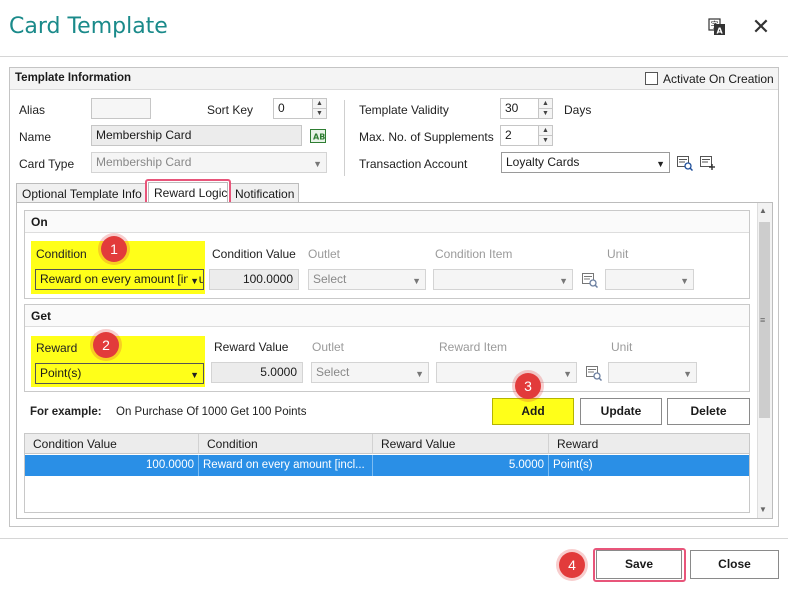 The width and height of the screenshot is (788, 589). Describe the element at coordinates (211, 412) in the screenshot. I see `example-text: On Purchase Of 1000 Get 100 Points` at that location.